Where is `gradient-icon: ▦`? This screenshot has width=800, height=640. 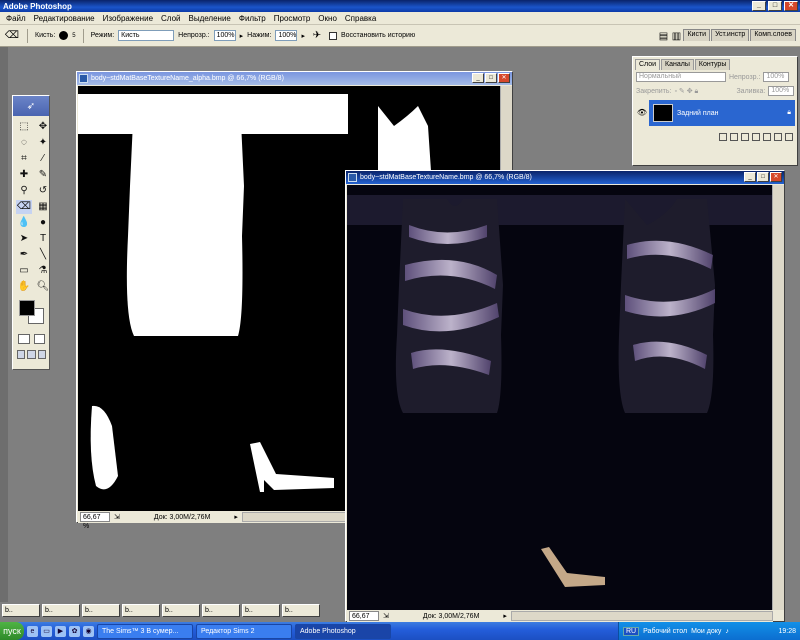 gradient-icon: ▦ is located at coordinates (43, 207).